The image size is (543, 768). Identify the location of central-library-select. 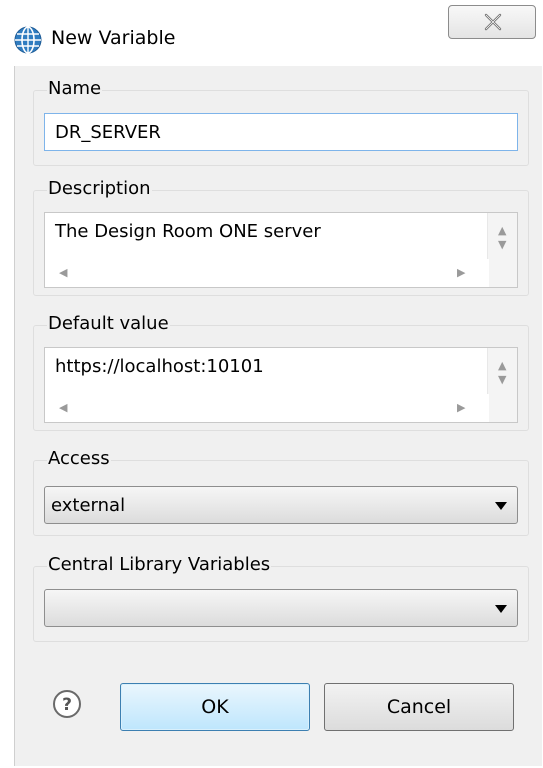
(281, 608).